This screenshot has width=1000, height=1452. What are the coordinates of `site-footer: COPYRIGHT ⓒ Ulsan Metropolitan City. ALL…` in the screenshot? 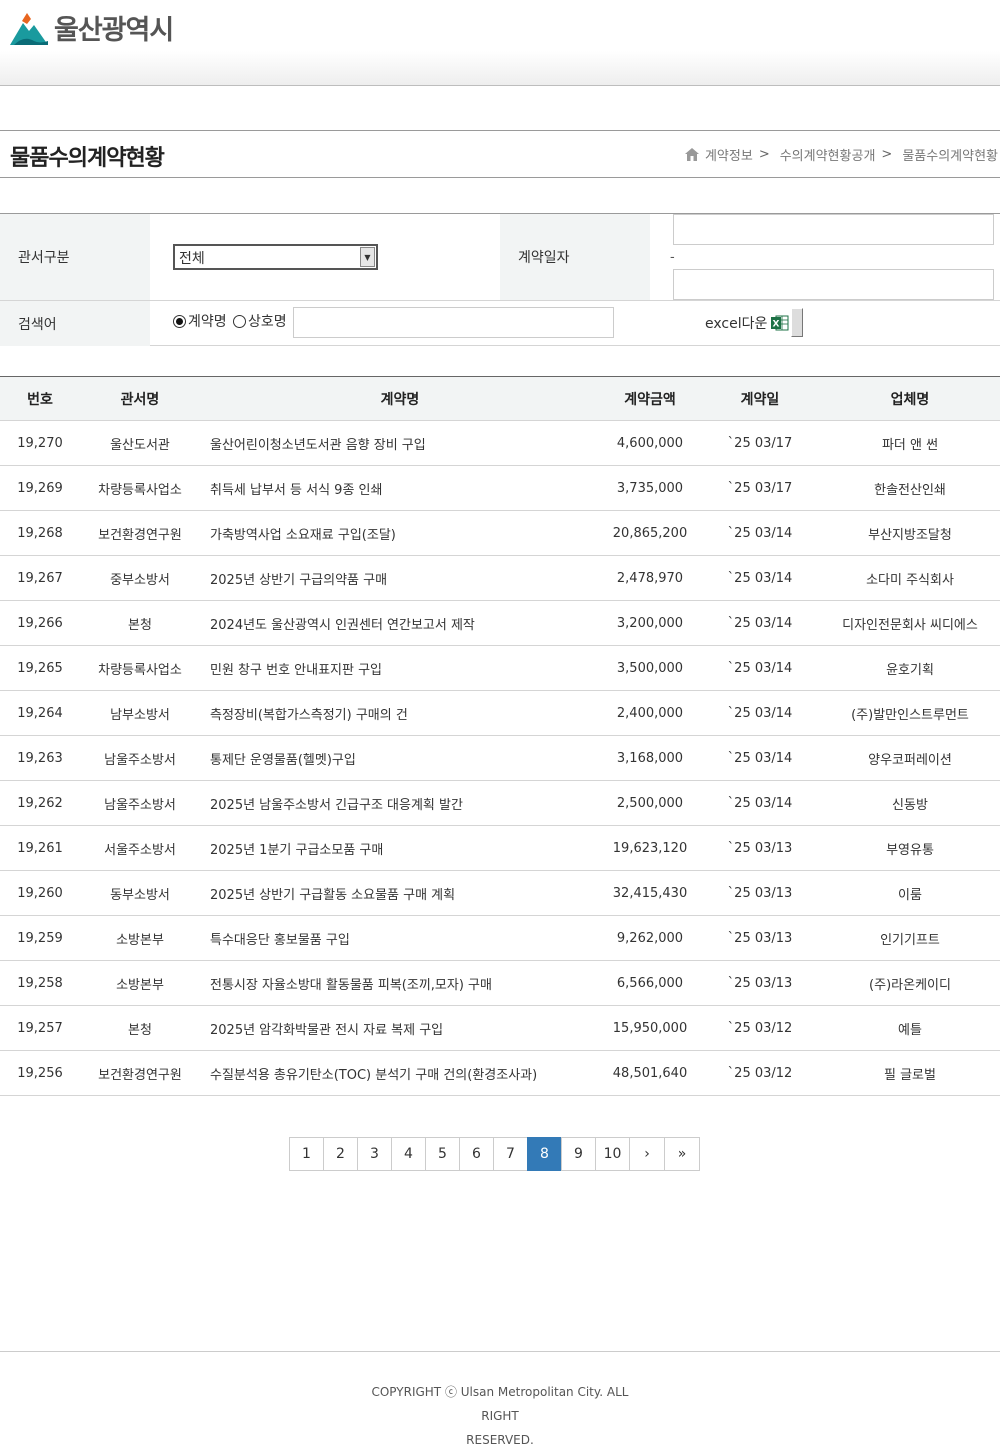 It's located at (500, 1401).